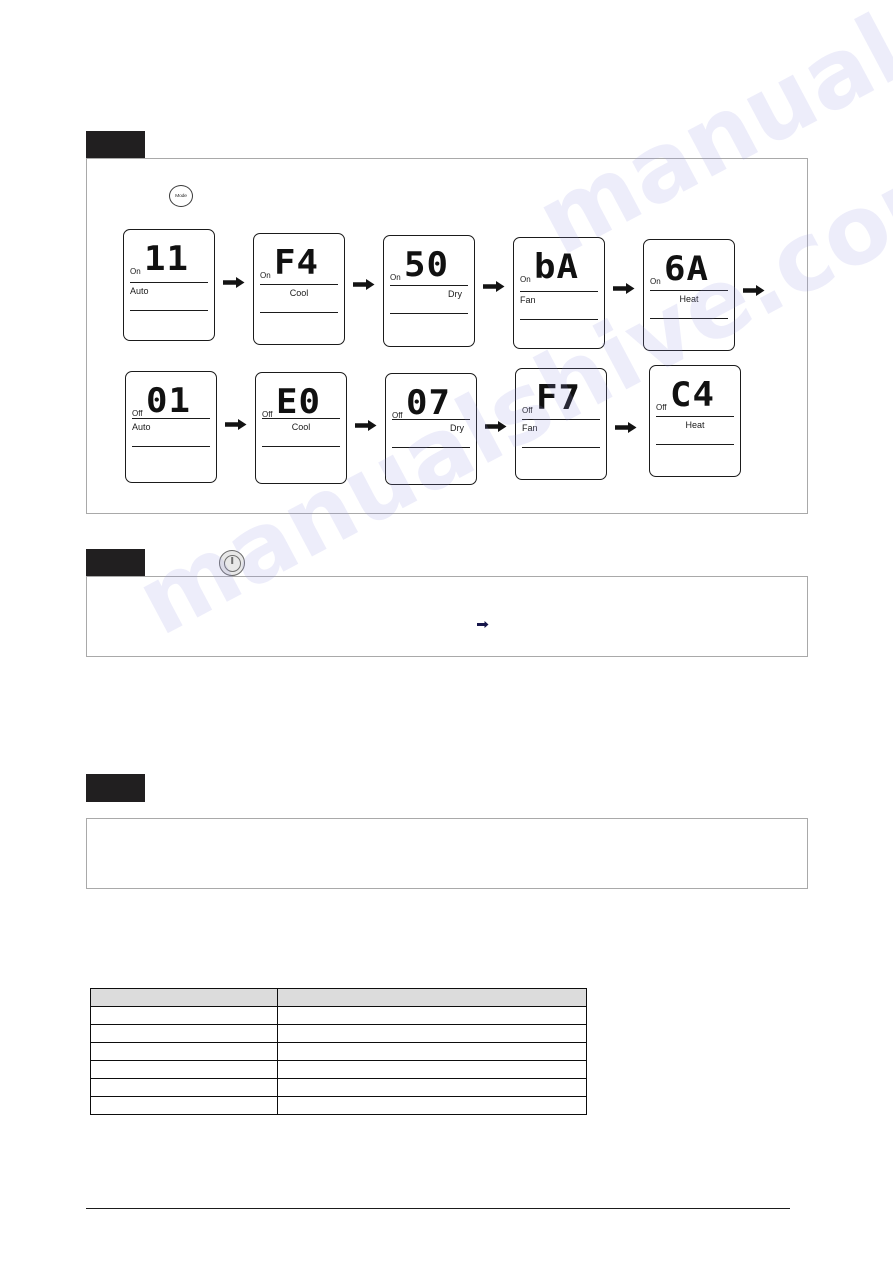 The image size is (893, 1263). I want to click on lcd-panel: On 50 Dry, so click(429, 291).